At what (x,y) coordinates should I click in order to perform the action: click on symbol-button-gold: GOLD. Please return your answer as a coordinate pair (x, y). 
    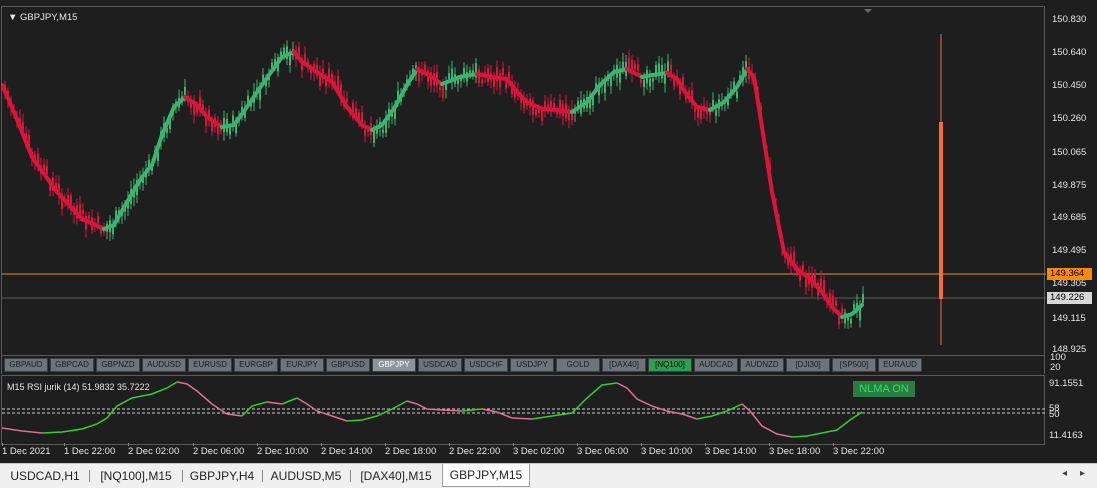
    Looking at the image, I should click on (578, 365).